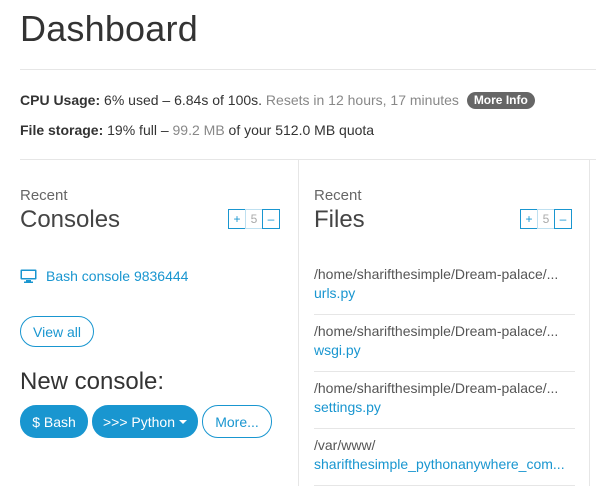  I want to click on column-divider, so click(298, 323).